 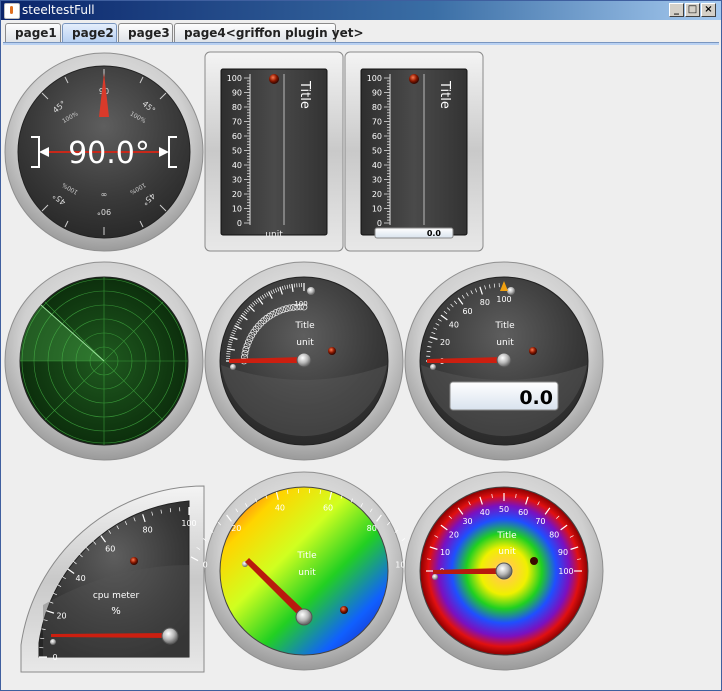 What do you see at coordinates (533, 351) in the screenshot?
I see `radial-lcd-led` at bounding box center [533, 351].